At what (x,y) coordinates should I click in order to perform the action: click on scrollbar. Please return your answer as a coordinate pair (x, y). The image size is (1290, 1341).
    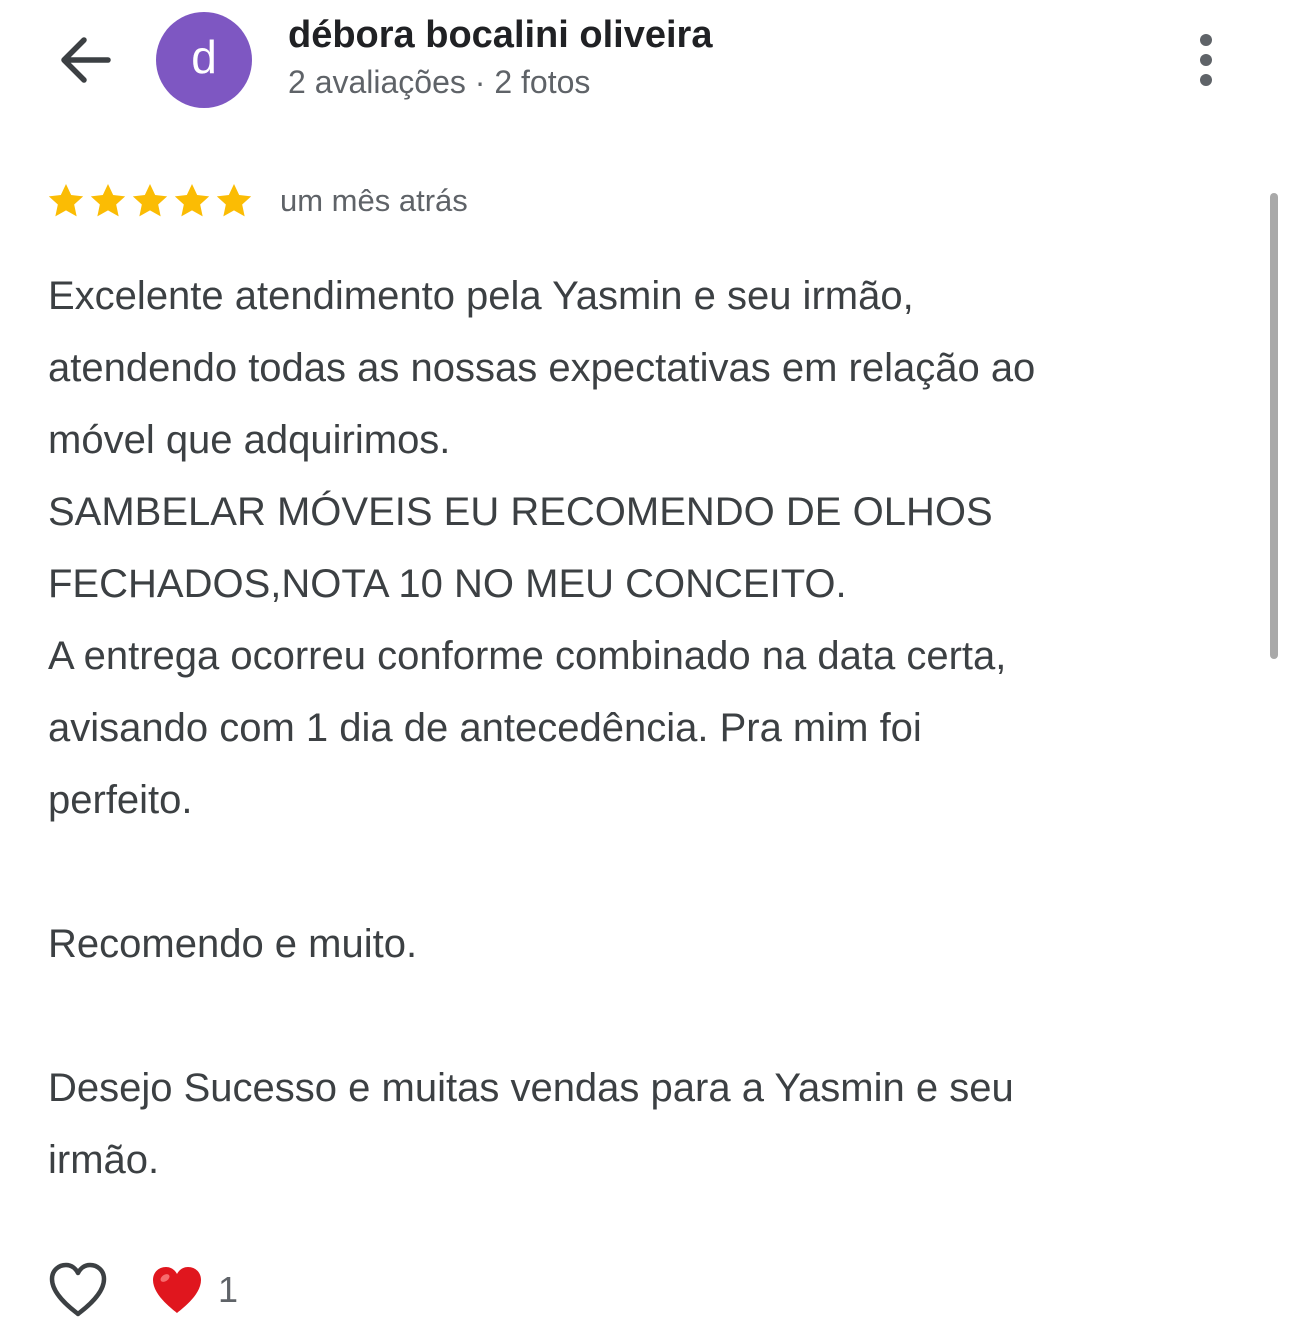
    Looking at the image, I should click on (1274, 426).